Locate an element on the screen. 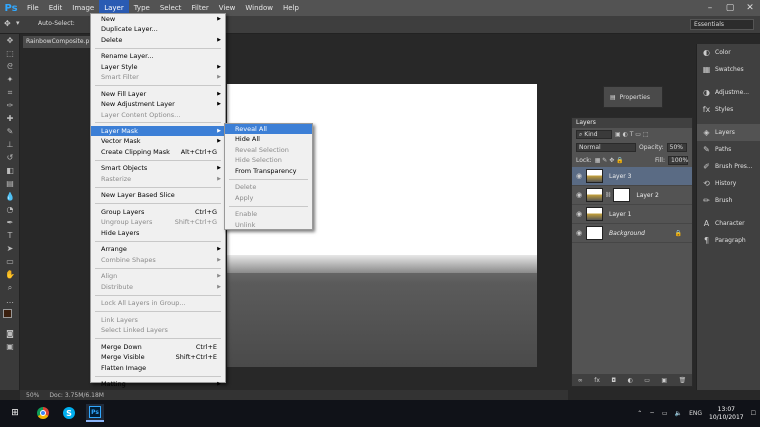  language-indicator: ENG is located at coordinates (695, 413).